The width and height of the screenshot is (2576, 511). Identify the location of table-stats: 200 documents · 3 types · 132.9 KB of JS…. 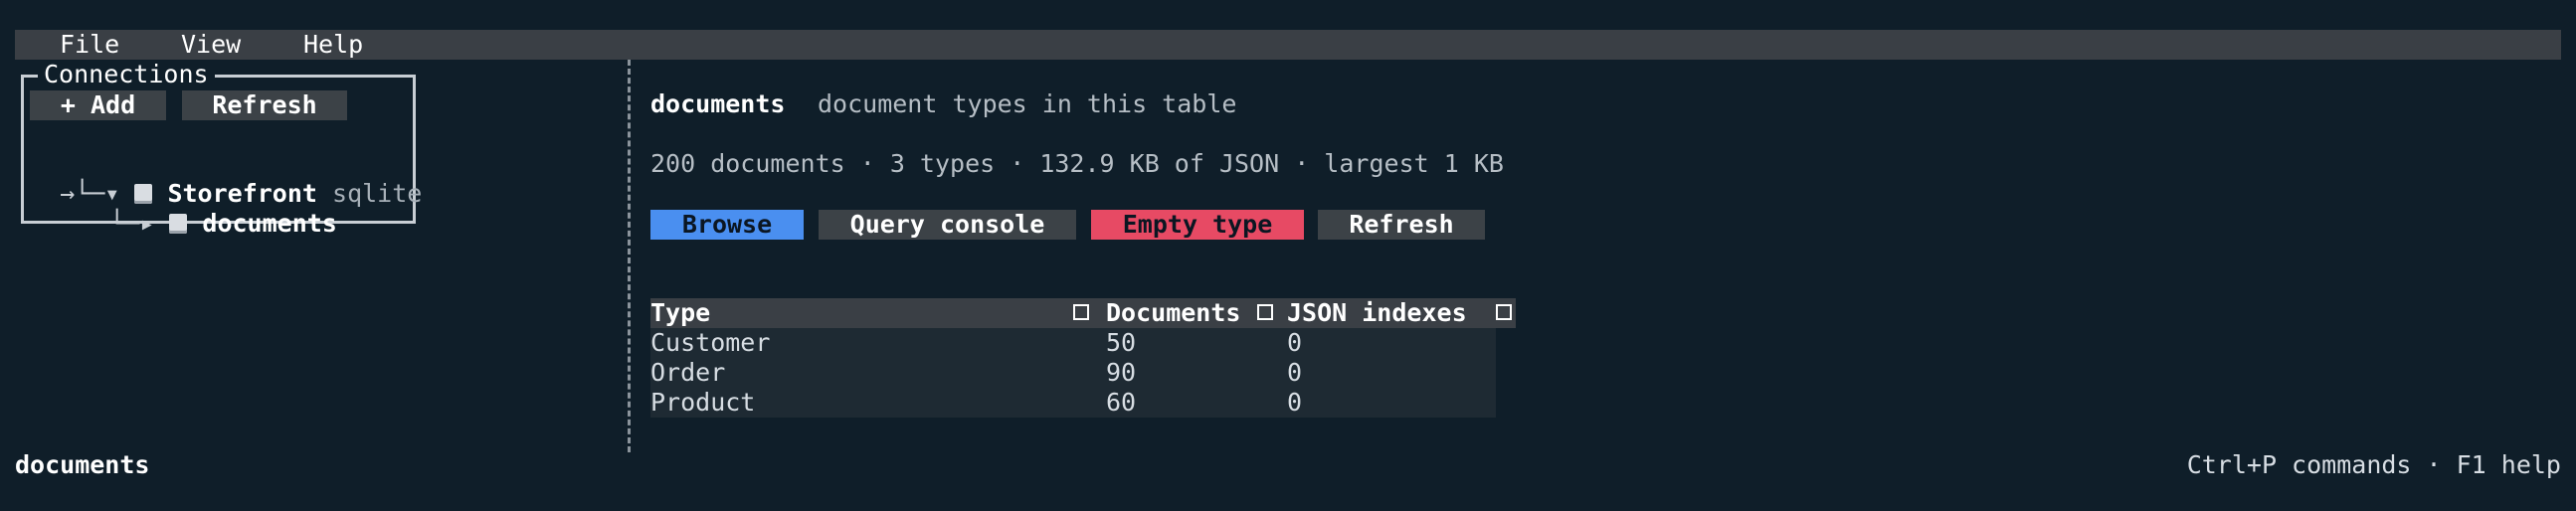
(1077, 164).